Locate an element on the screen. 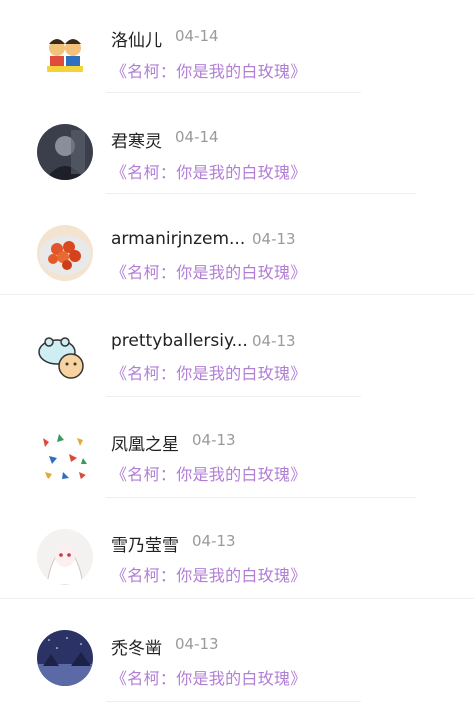 The image size is (474, 707). list-item: 凤凰之星 04-13 《名柯：你是我的白玫瑰》 is located at coordinates (237, 454).